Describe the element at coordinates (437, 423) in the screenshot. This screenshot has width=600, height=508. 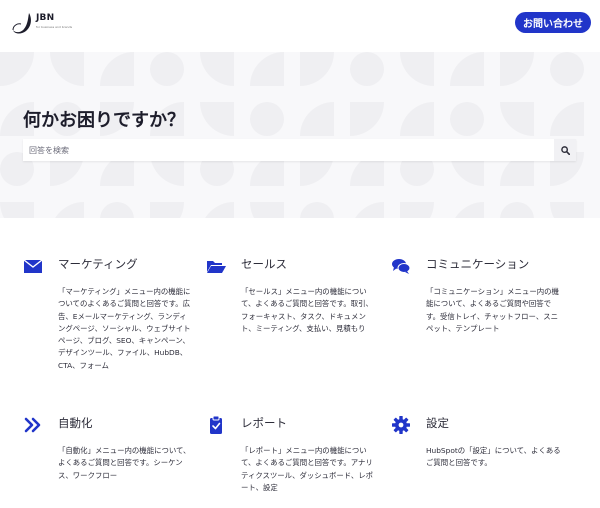
I see `category-title-settings: 設定` at that location.